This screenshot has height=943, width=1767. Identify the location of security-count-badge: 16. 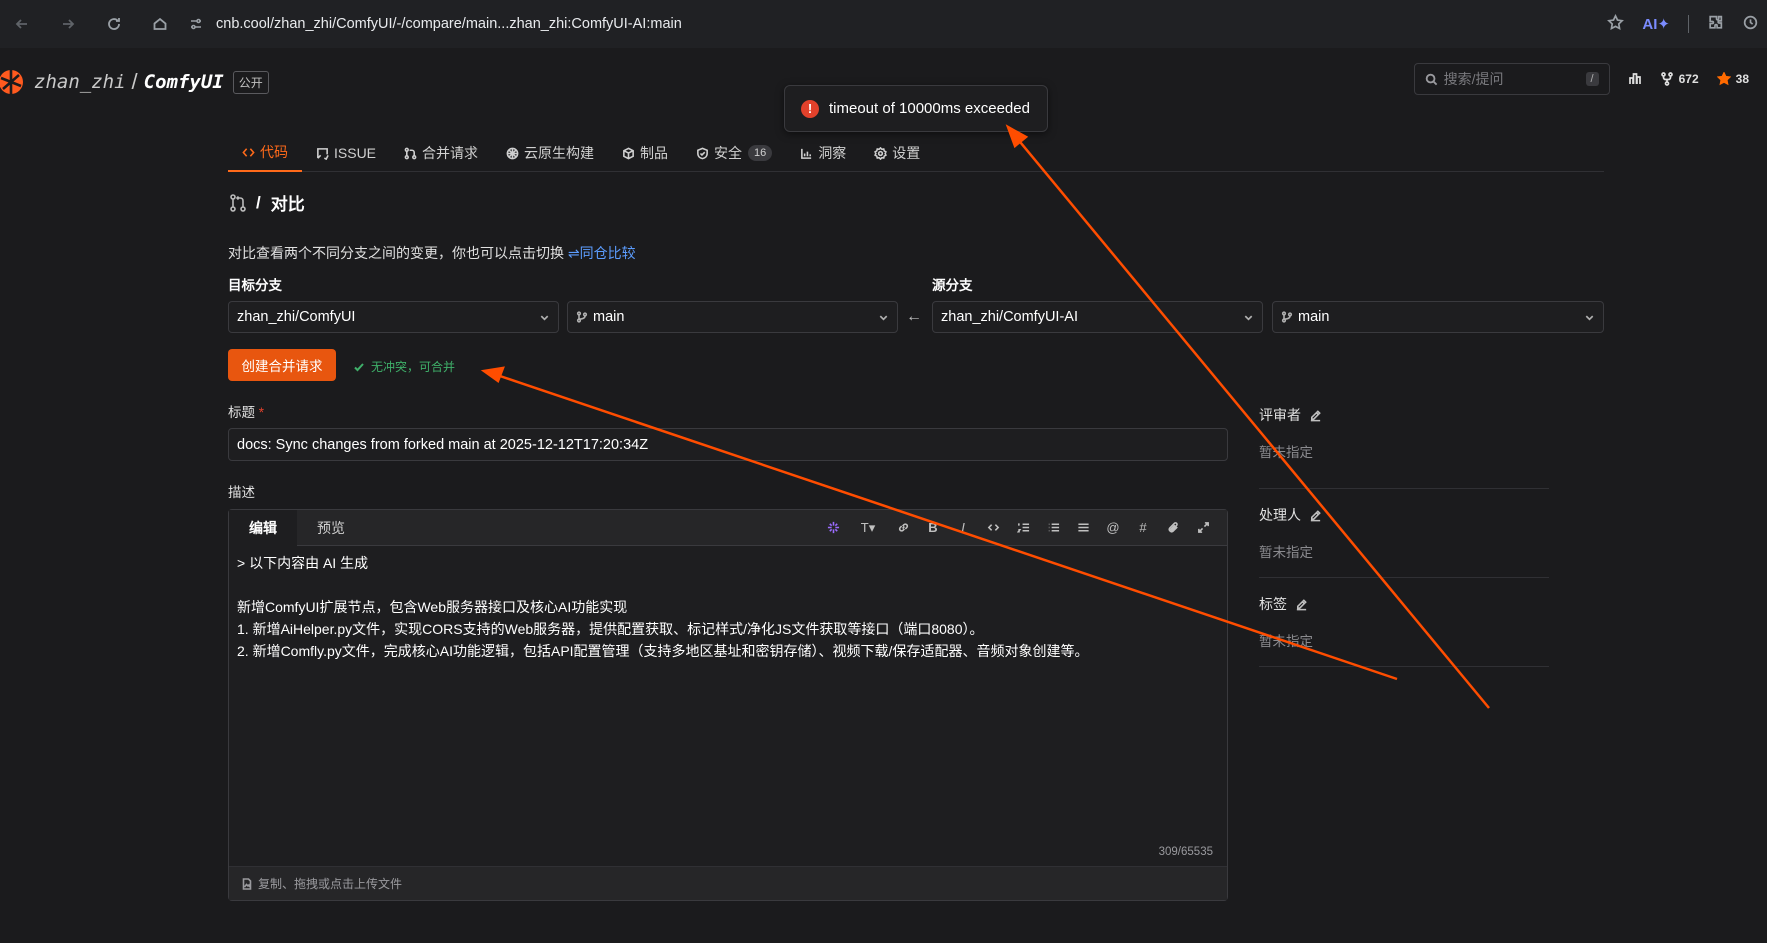
(760, 153).